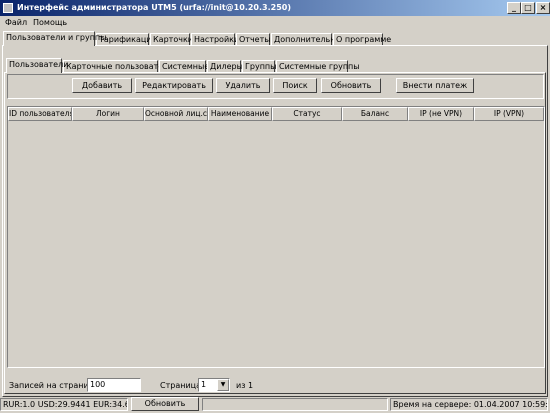 This screenshot has width=550, height=413. What do you see at coordinates (509, 114) in the screenshot?
I see `col-ip-vpn: IP (VPN)` at bounding box center [509, 114].